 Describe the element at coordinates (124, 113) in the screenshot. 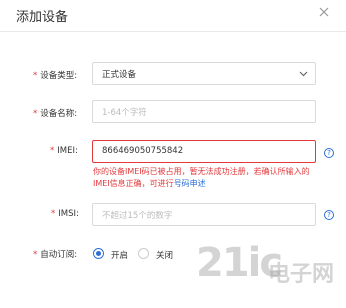

I see `device-name-placeholder: 1-64个字符` at that location.